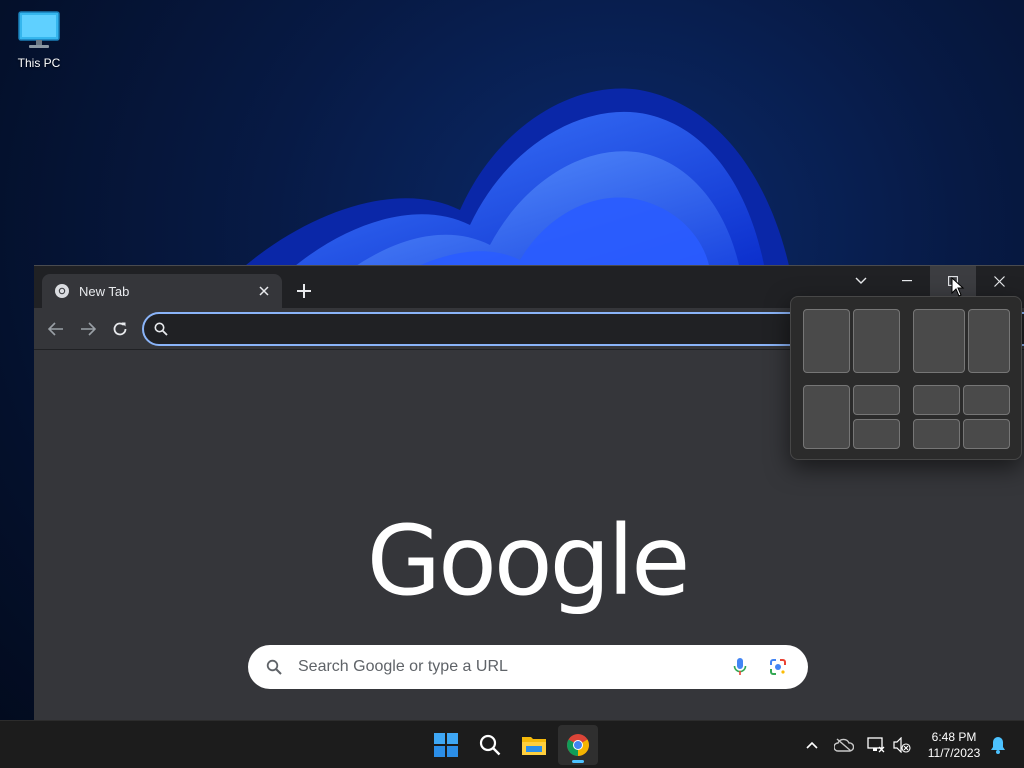 Image resolution: width=1024 pixels, height=768 pixels. I want to click on start-button, so click(446, 745).